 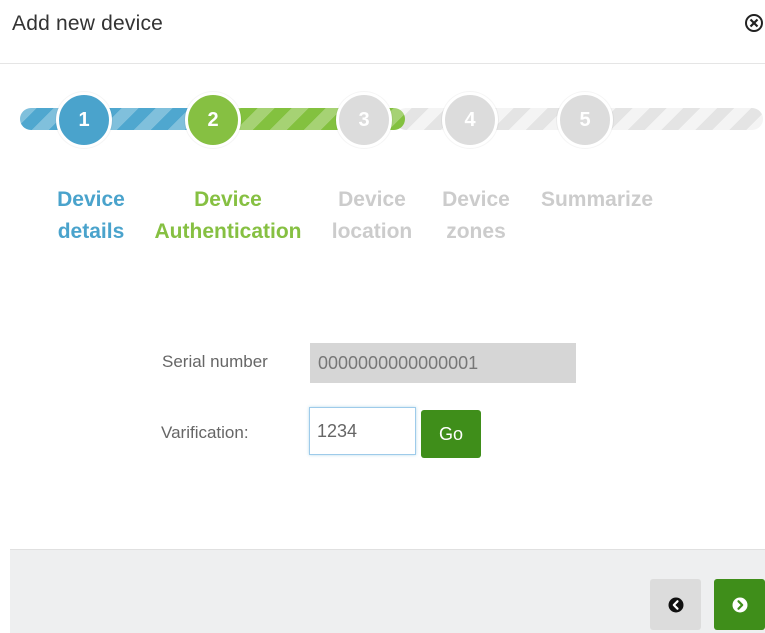 I want to click on dialog-header: Add new device, so click(x=382, y=32).